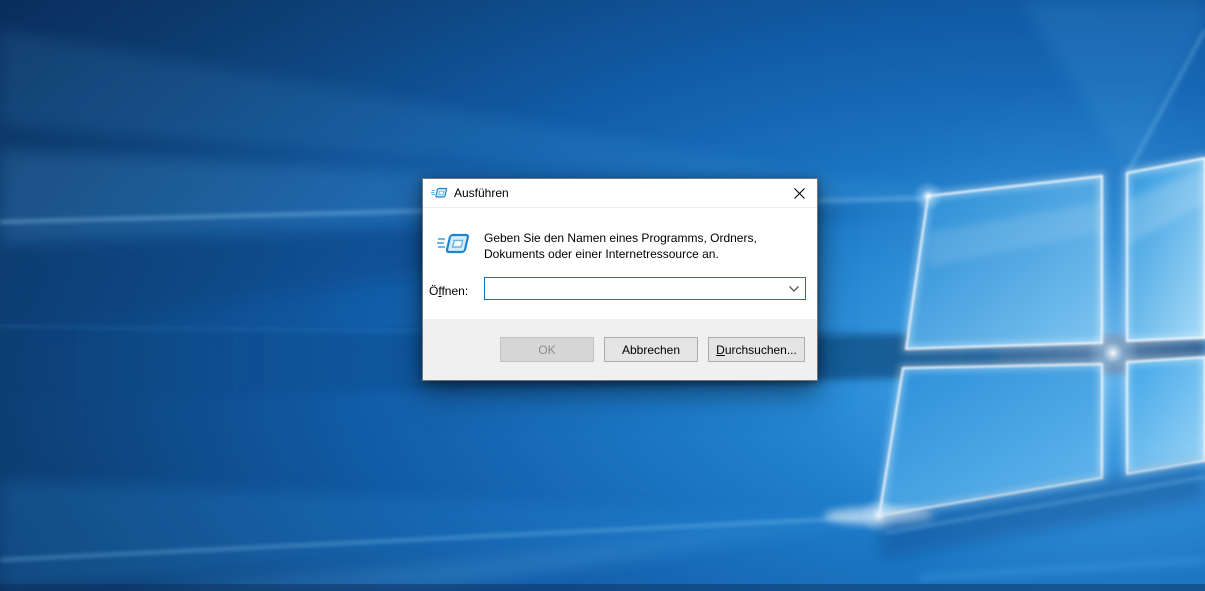 Image resolution: width=1205 pixels, height=591 pixels. I want to click on title-bar: Ausführen, so click(620, 193).